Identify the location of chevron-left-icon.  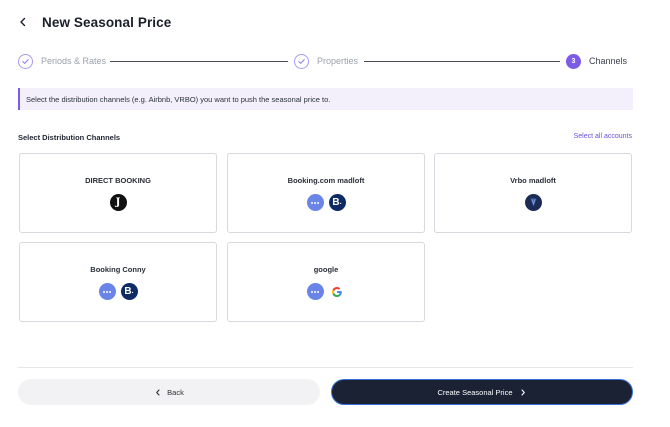
(158, 392).